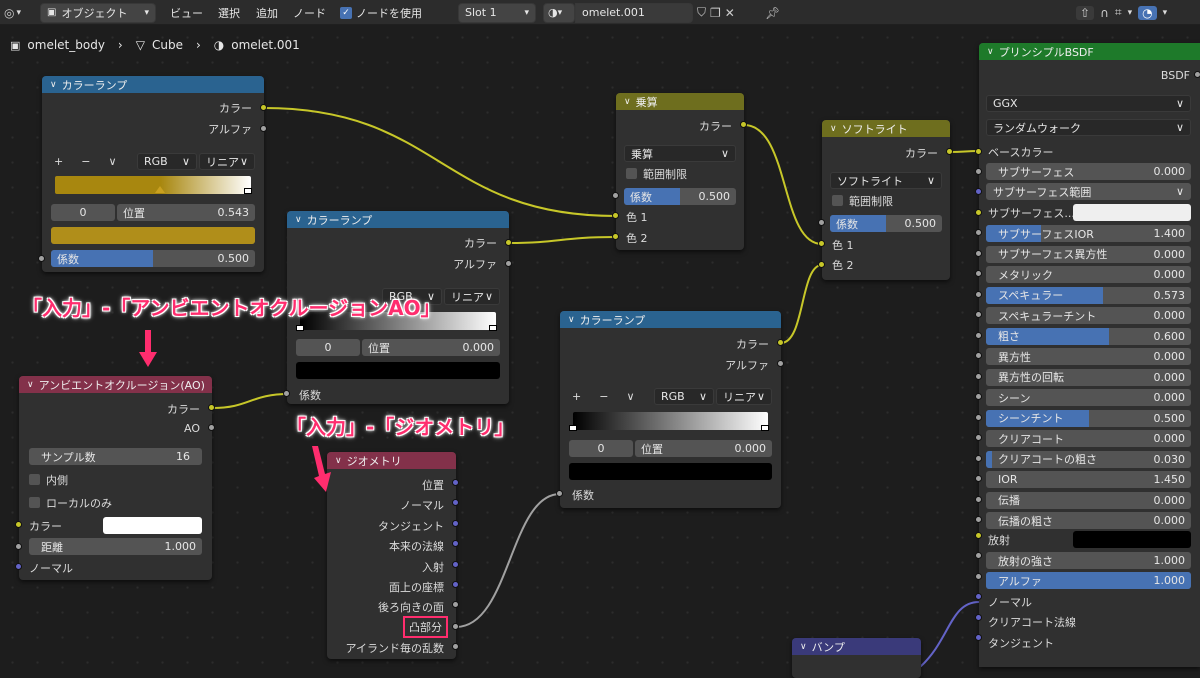 The image size is (1200, 678). Describe the element at coordinates (856, 658) in the screenshot. I see `node-bump: ∨ バンプ` at that location.